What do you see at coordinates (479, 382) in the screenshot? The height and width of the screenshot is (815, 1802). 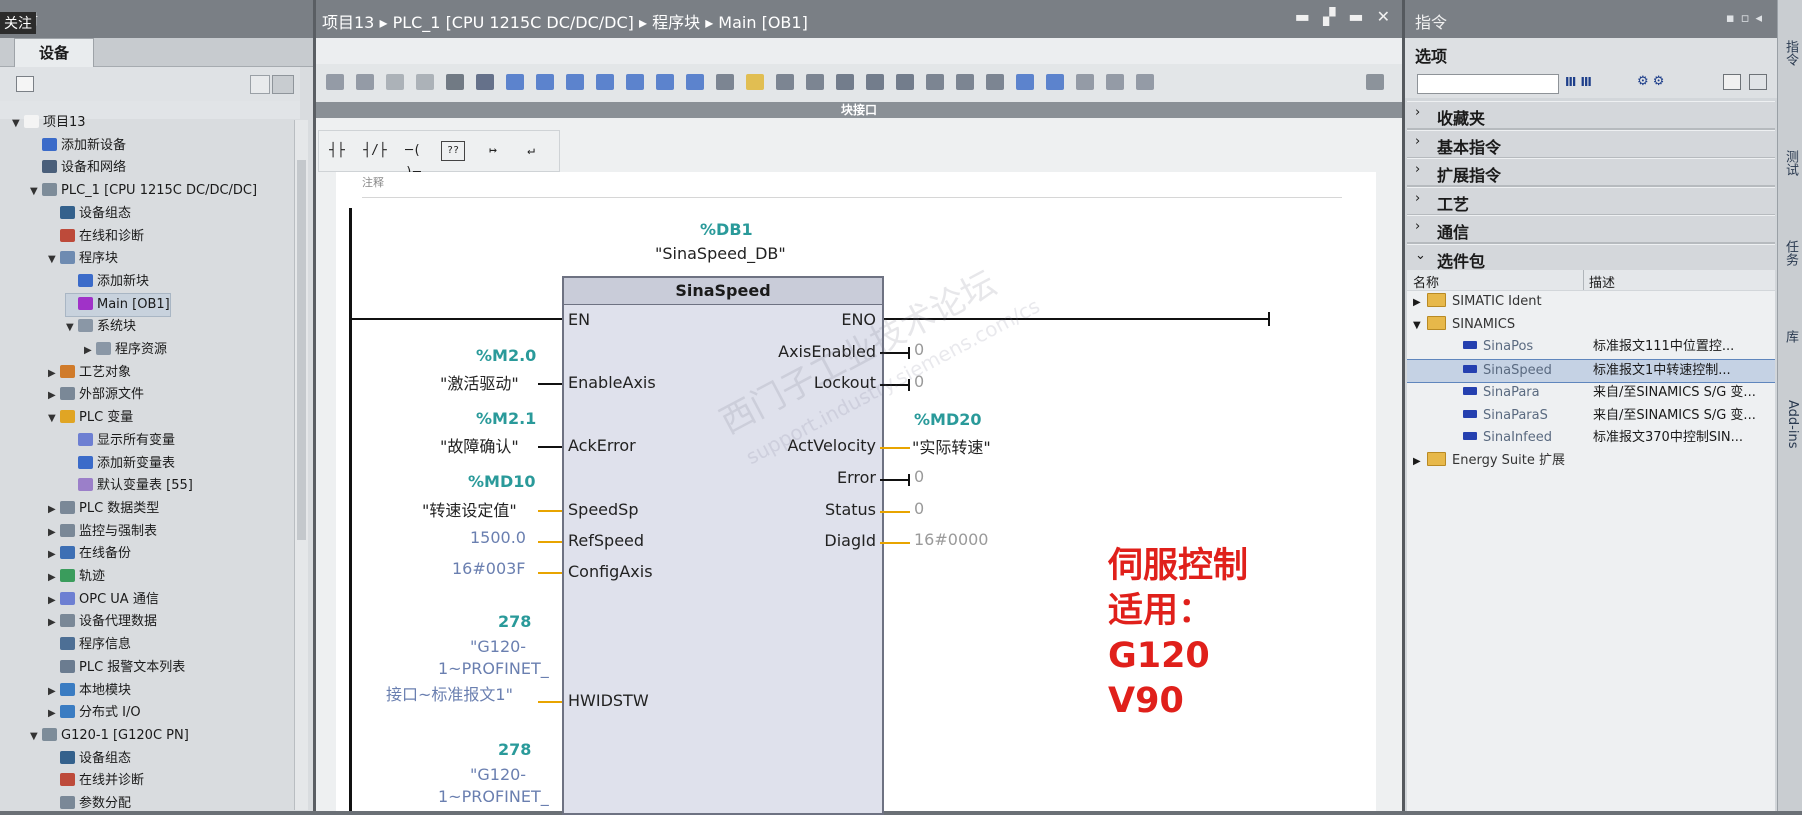 I see `input-symbol-enableaxis: "激活驱动"` at bounding box center [479, 382].